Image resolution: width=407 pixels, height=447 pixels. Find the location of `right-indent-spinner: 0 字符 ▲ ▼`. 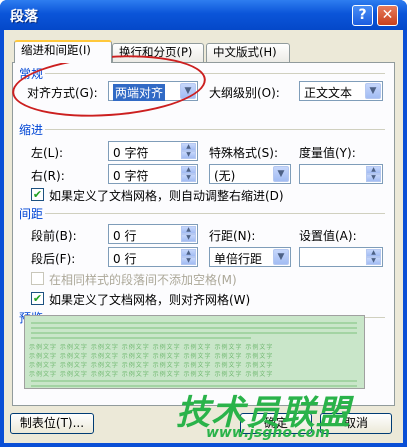

right-indent-spinner: 0 字符 ▲ ▼ is located at coordinates (153, 174).